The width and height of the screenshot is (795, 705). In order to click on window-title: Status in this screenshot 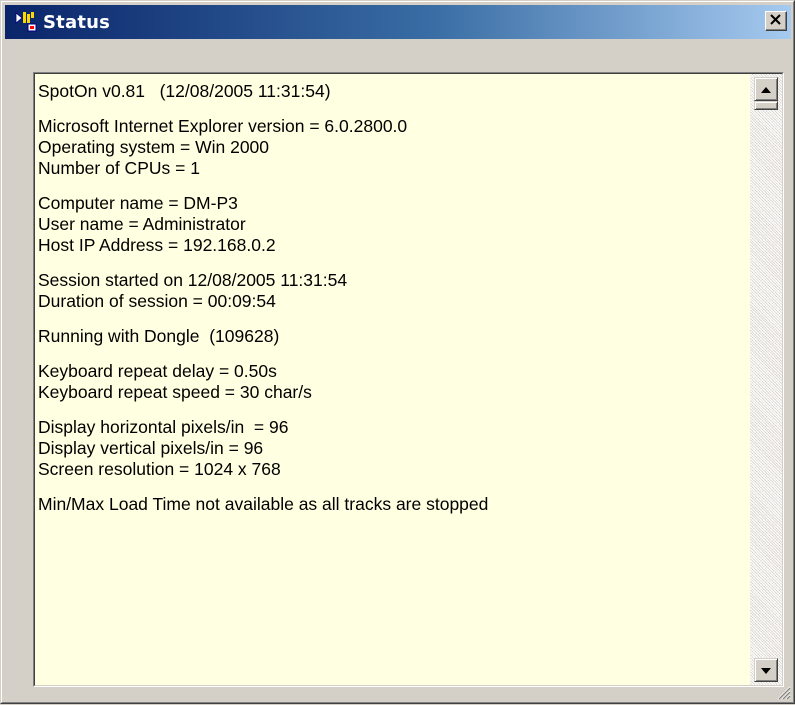, I will do `click(77, 22)`.